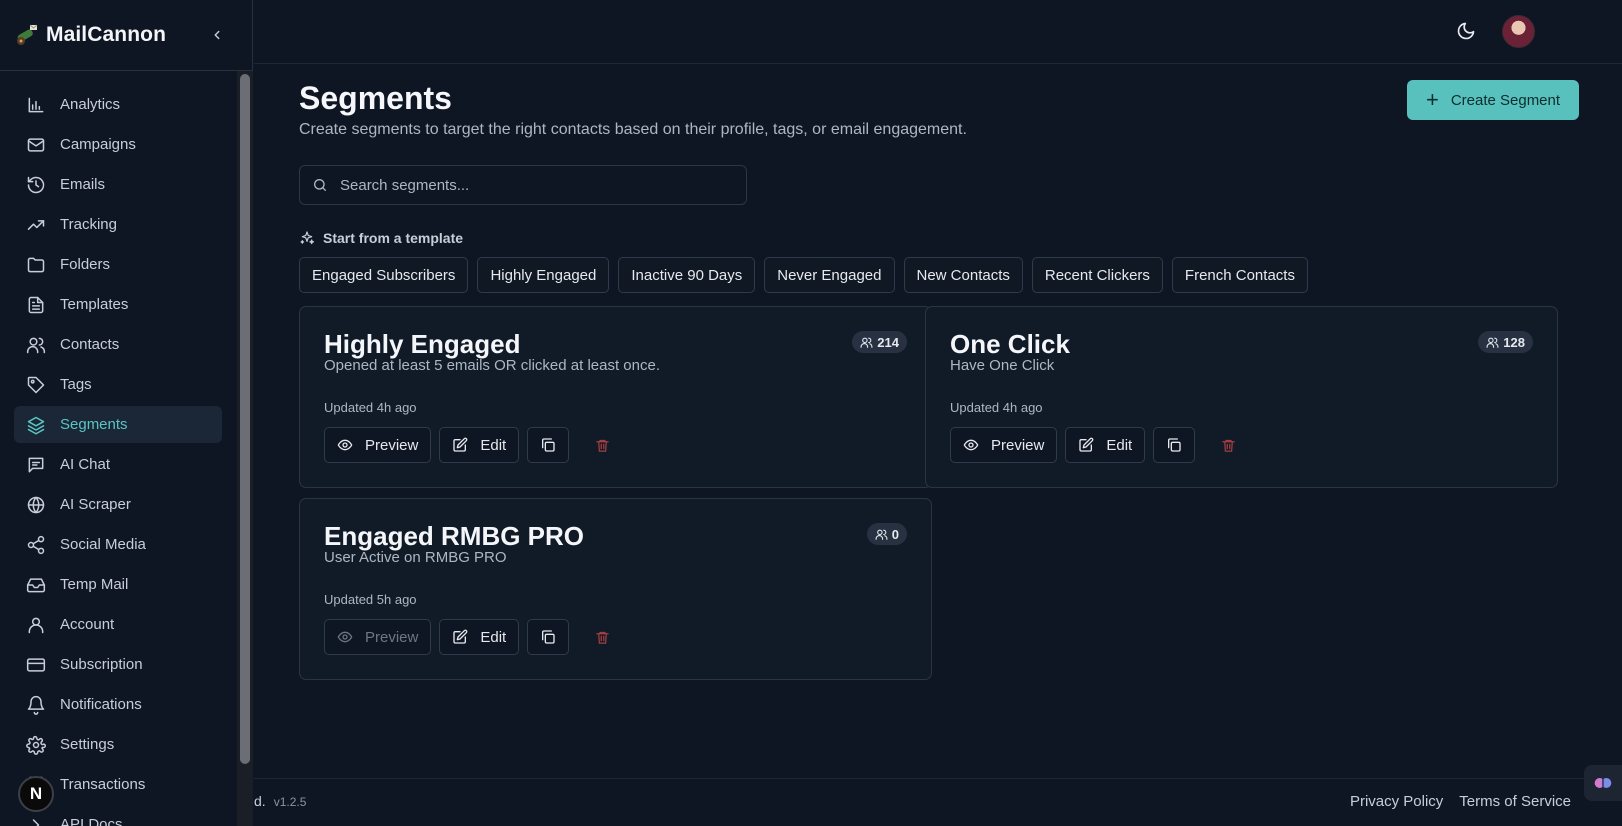  What do you see at coordinates (687, 275) in the screenshot?
I see `template-button-inactive-90-days: Inactive 90 Days` at bounding box center [687, 275].